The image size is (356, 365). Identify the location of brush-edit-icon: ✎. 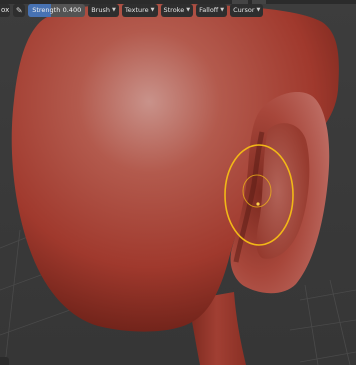
(19, 10).